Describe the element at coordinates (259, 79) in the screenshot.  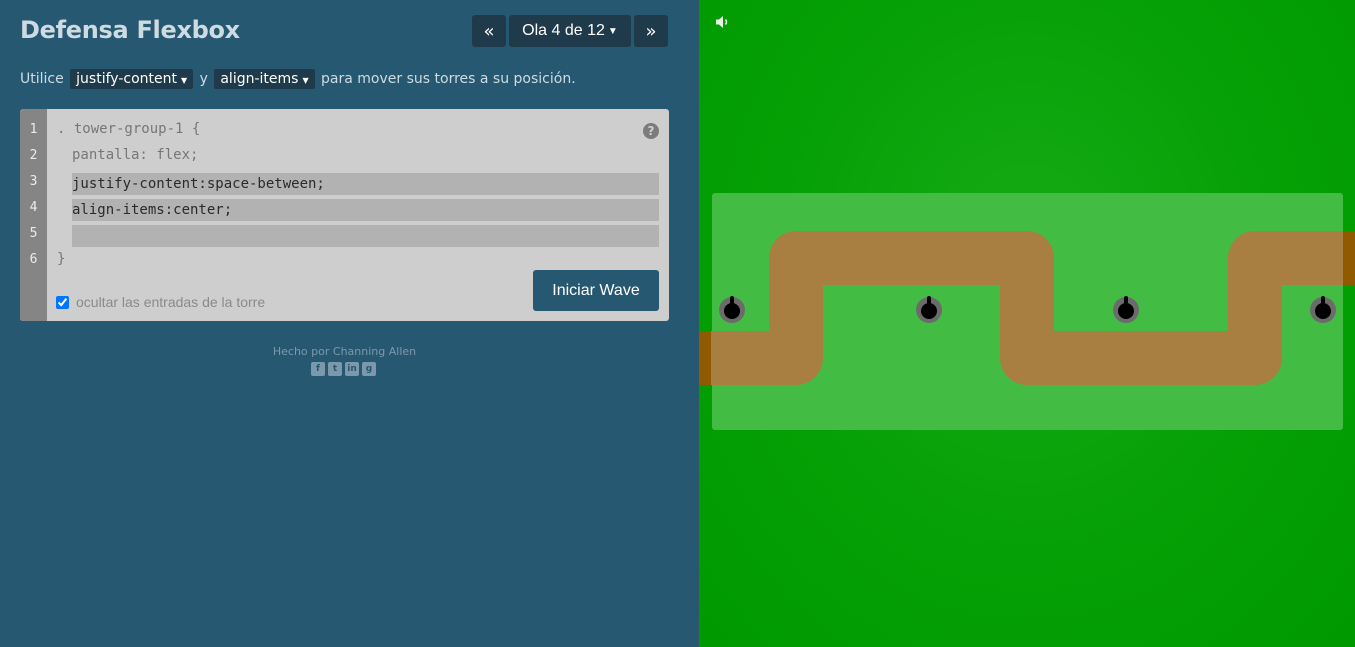
I see `property-name: align-items` at that location.